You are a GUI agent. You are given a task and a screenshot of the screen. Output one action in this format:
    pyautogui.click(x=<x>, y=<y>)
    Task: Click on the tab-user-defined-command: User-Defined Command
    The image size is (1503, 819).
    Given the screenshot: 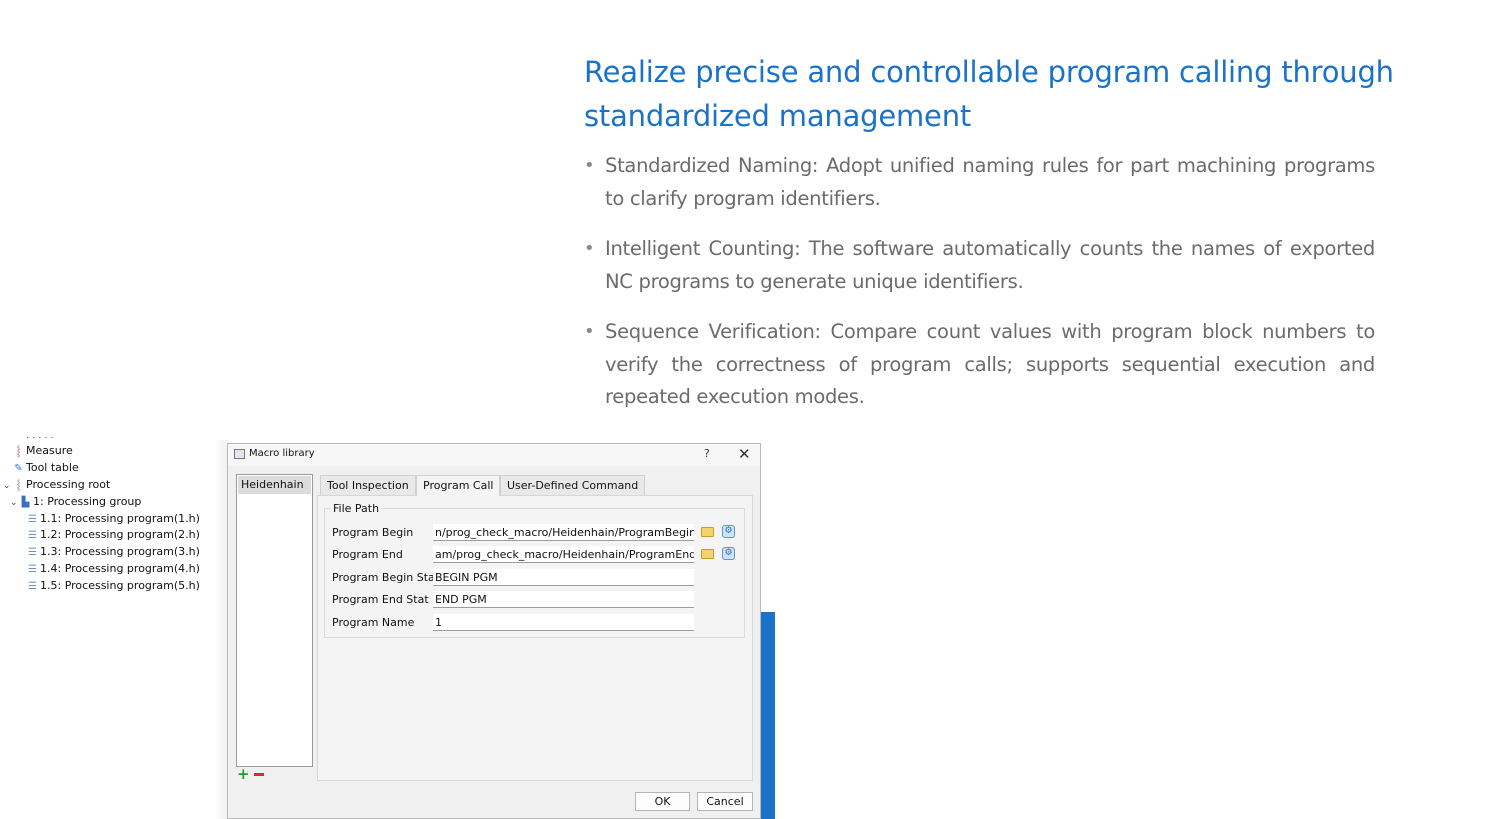 What is the action you would take?
    pyautogui.click(x=573, y=485)
    